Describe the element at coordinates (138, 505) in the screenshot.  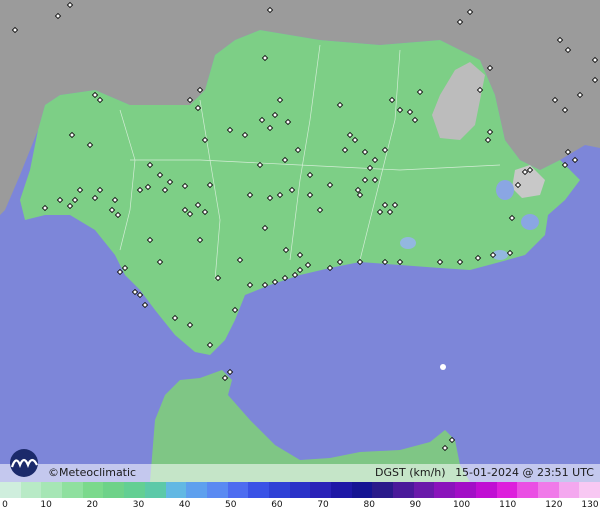
I see `legend-label: 30` at that location.